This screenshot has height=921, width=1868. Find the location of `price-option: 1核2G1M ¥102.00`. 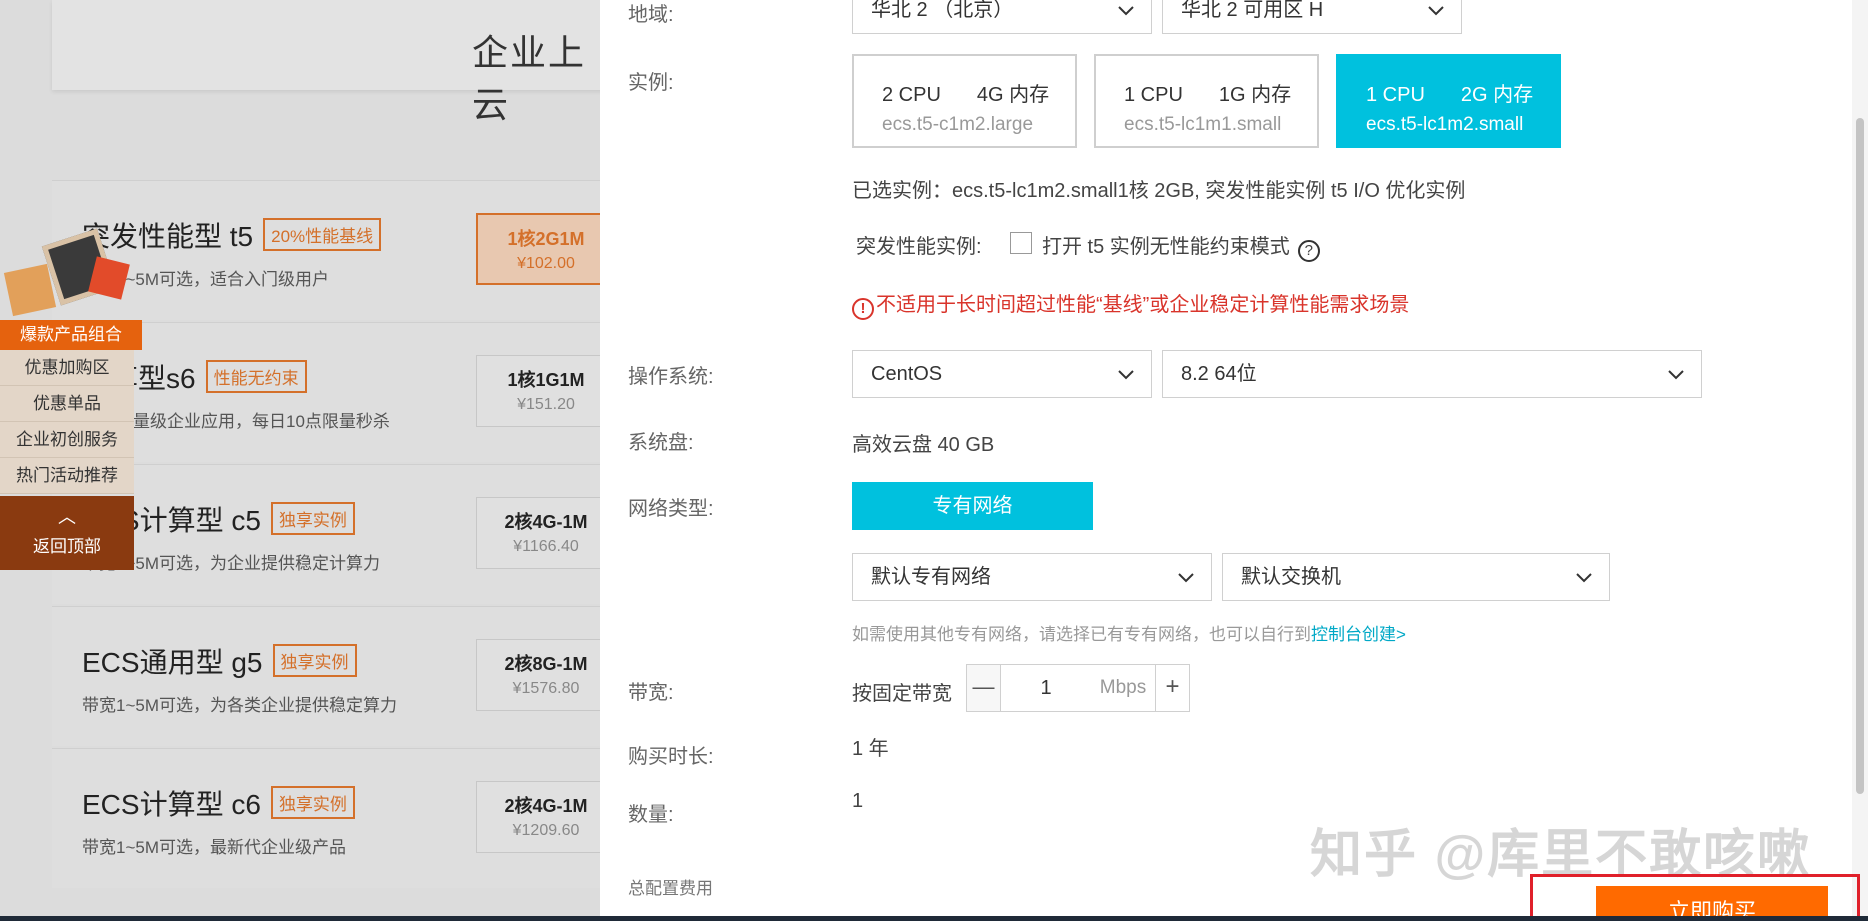

price-option: 1核2G1M ¥102.00 is located at coordinates (546, 249).